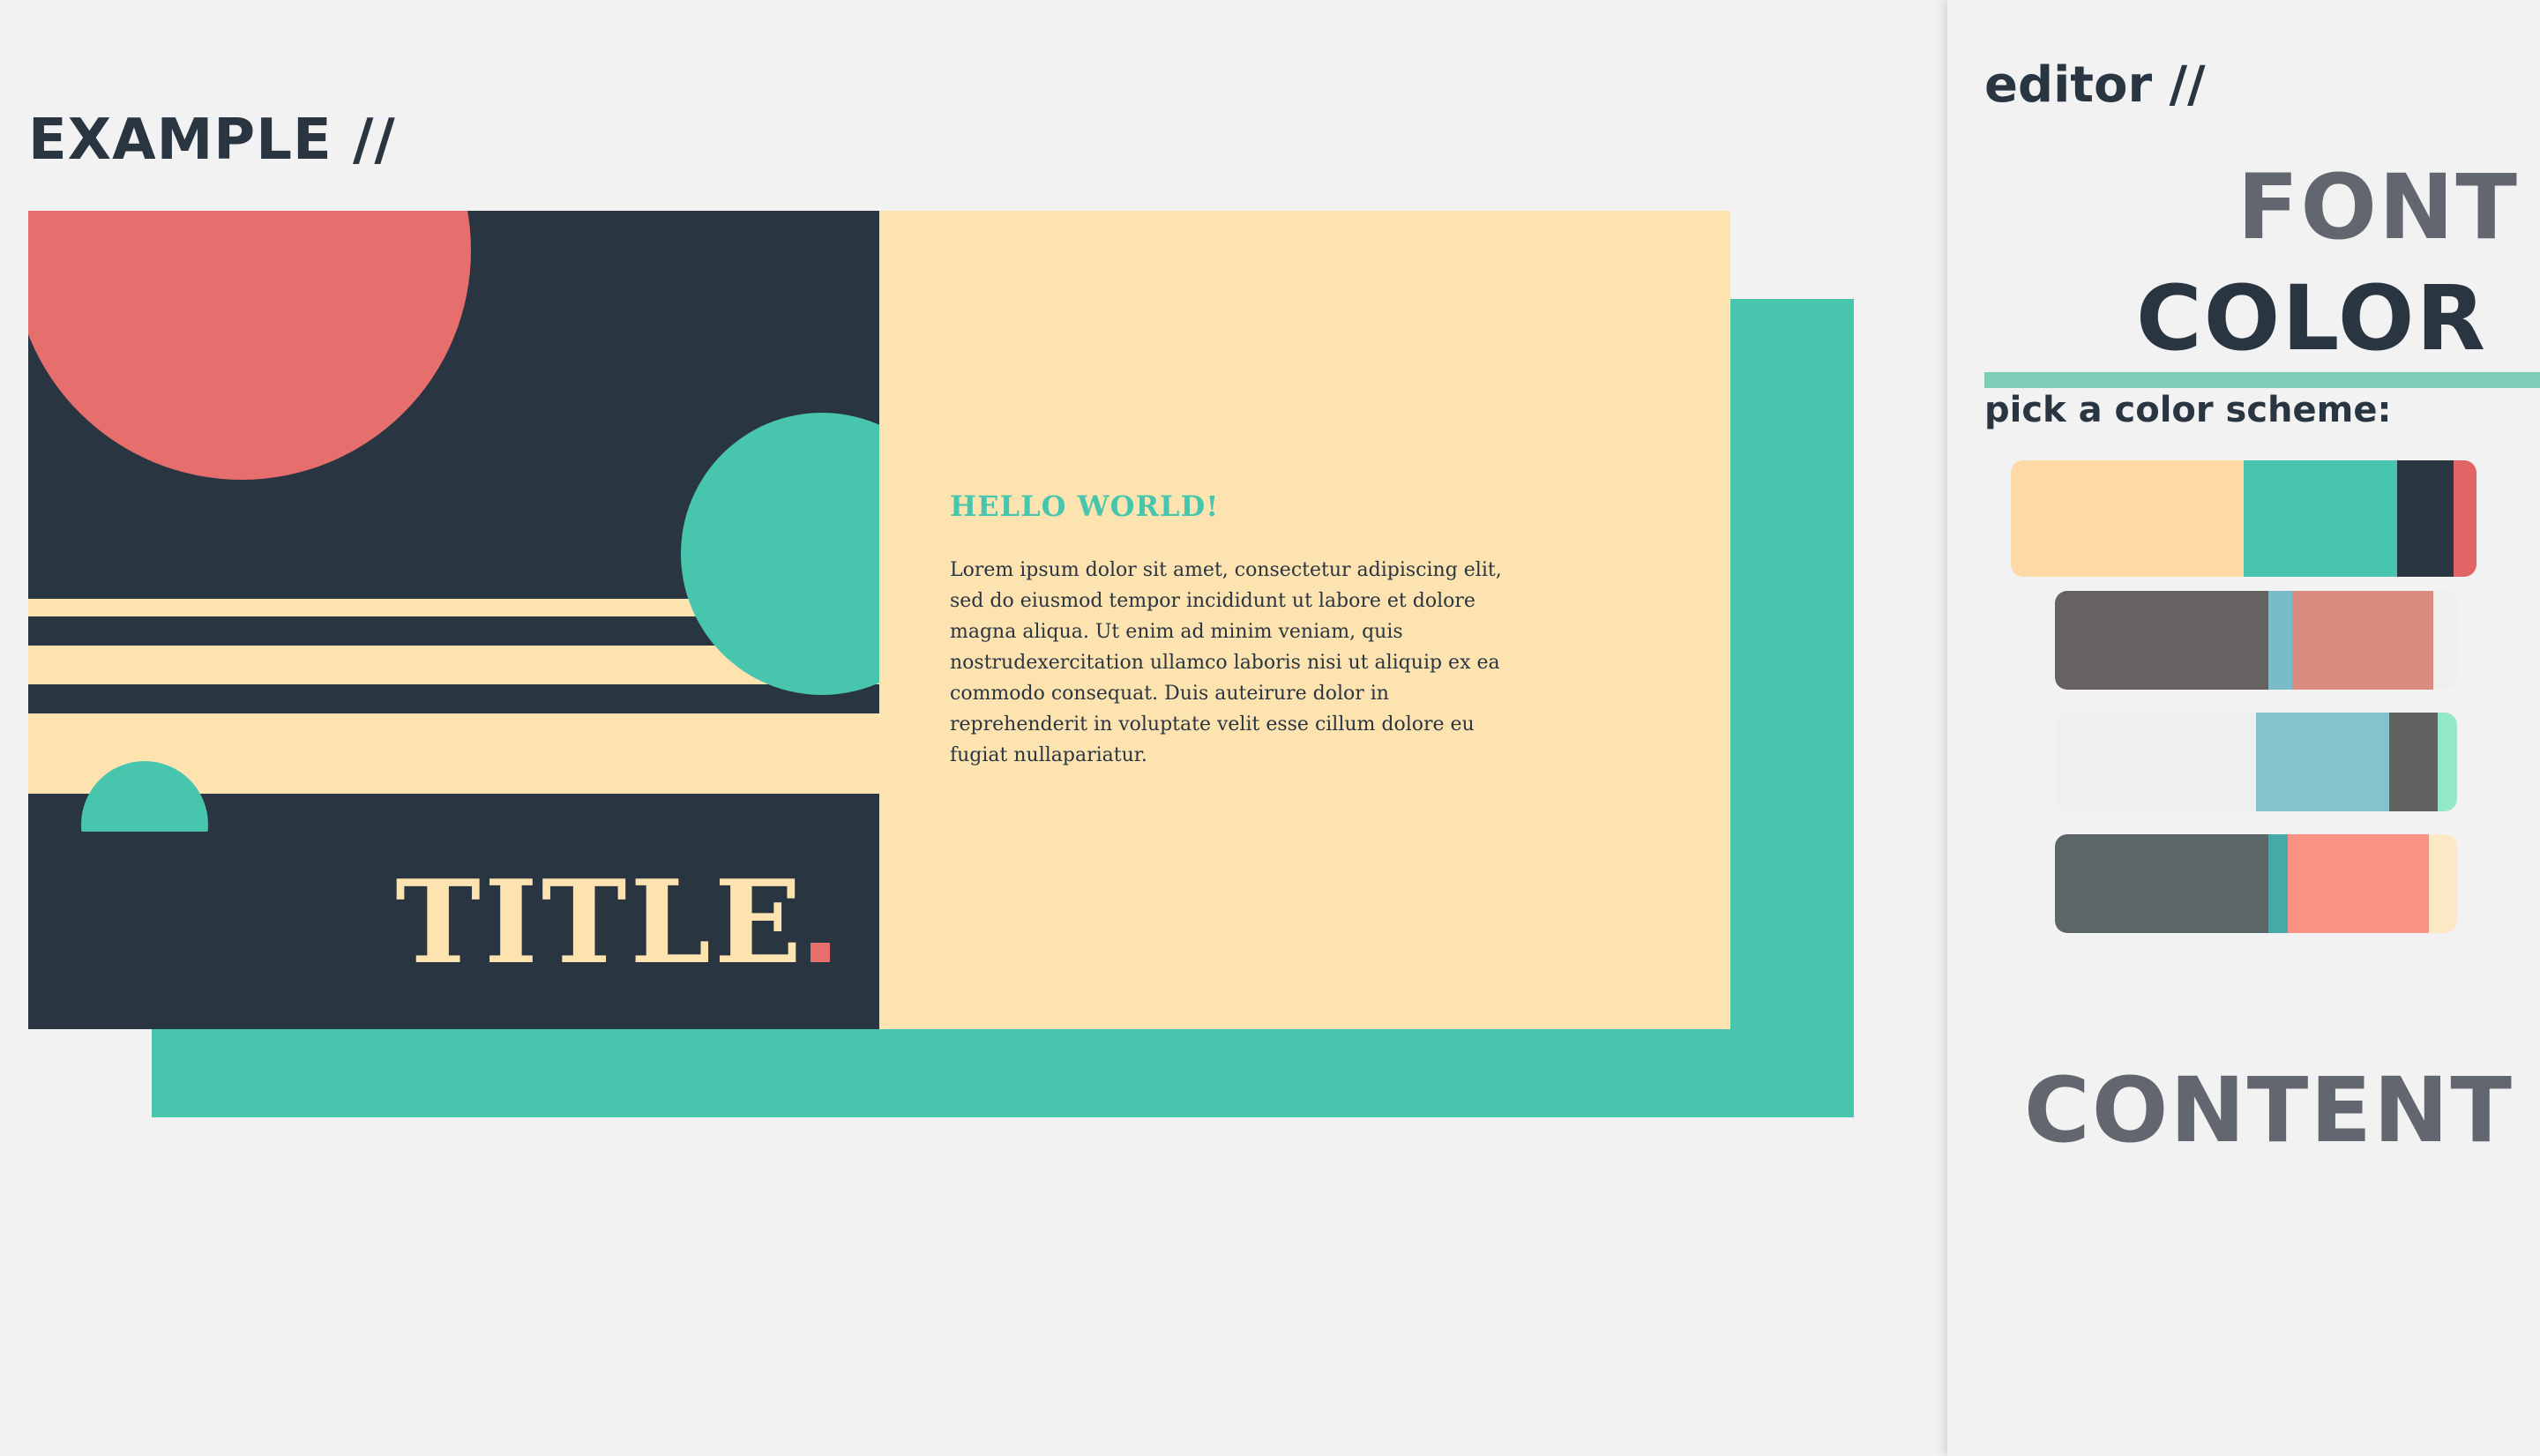 The width and height of the screenshot is (2540, 1456). What do you see at coordinates (612, 922) in the screenshot?
I see `card-title: TITLE` at bounding box center [612, 922].